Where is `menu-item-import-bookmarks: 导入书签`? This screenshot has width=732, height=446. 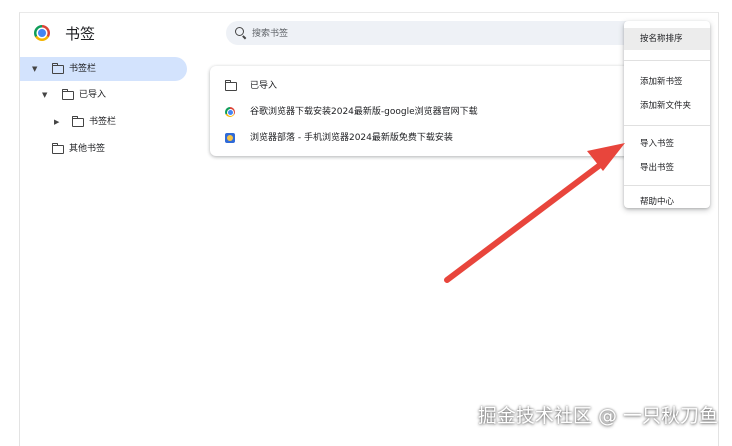 menu-item-import-bookmarks: 导入书签 is located at coordinates (667, 144).